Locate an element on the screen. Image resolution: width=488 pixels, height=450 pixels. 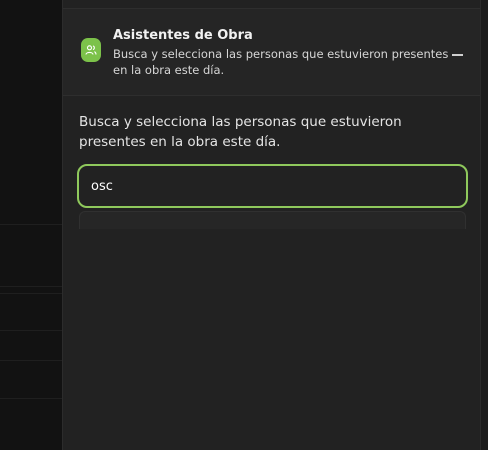
search-results-dropdown is located at coordinates (272, 220).